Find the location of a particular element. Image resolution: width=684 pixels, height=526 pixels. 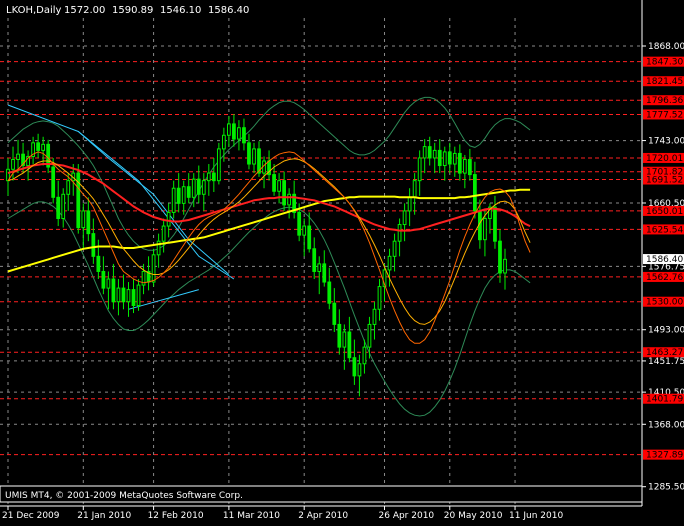

x-tick-label: 11 Jun 2010 is located at coordinates (536, 516).